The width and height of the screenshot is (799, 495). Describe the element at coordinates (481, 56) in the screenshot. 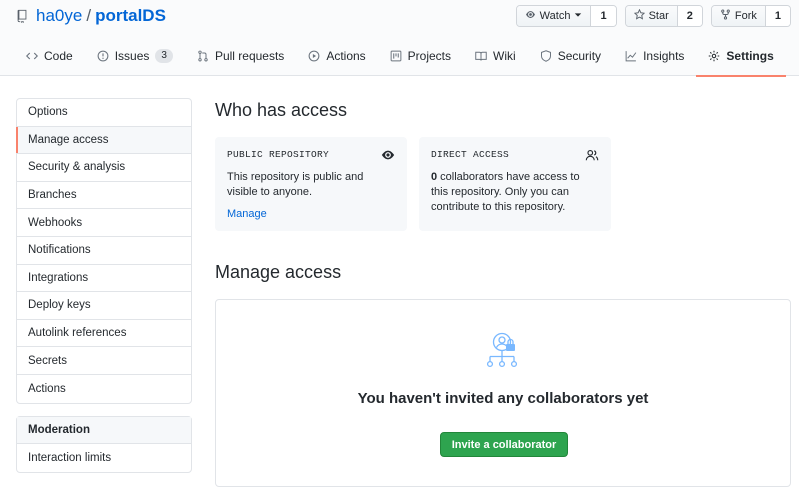

I see `book-icon` at that location.